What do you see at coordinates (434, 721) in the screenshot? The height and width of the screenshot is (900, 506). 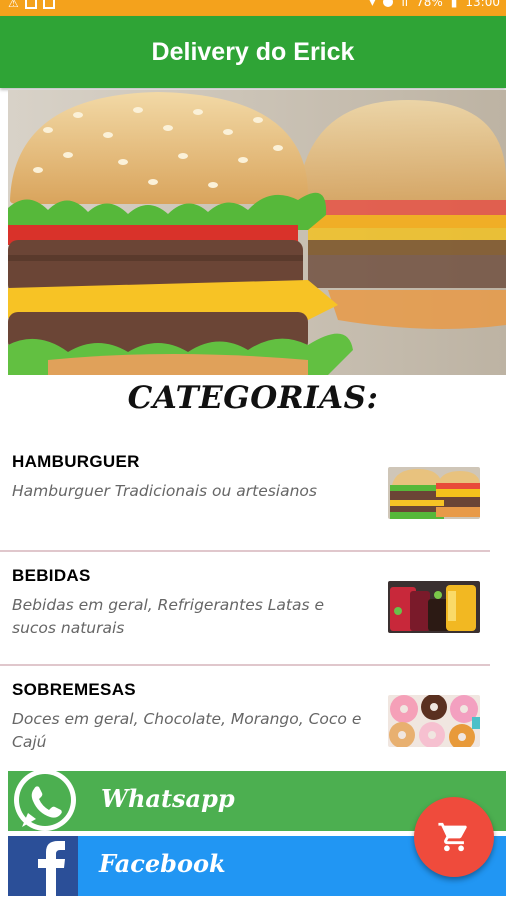 I see `donuts-thumbnail` at bounding box center [434, 721].